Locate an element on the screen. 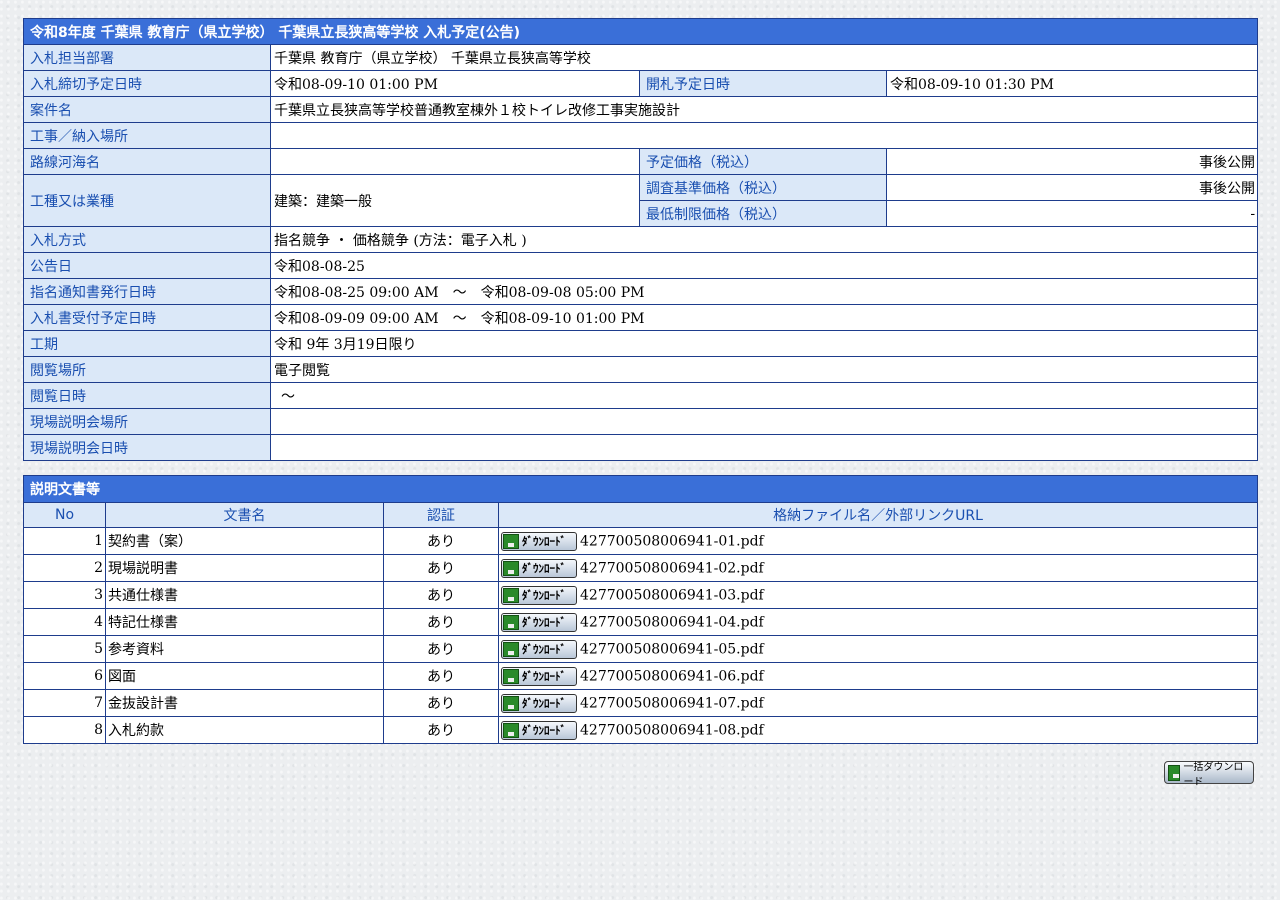 Image resolution: width=1280 pixels, height=900 pixels. table-row: 7 金抜設計書 あり ﾀﾞｳﾝﾛｰﾄﾞ 427700508006941-07.pdf is located at coordinates (640, 703).